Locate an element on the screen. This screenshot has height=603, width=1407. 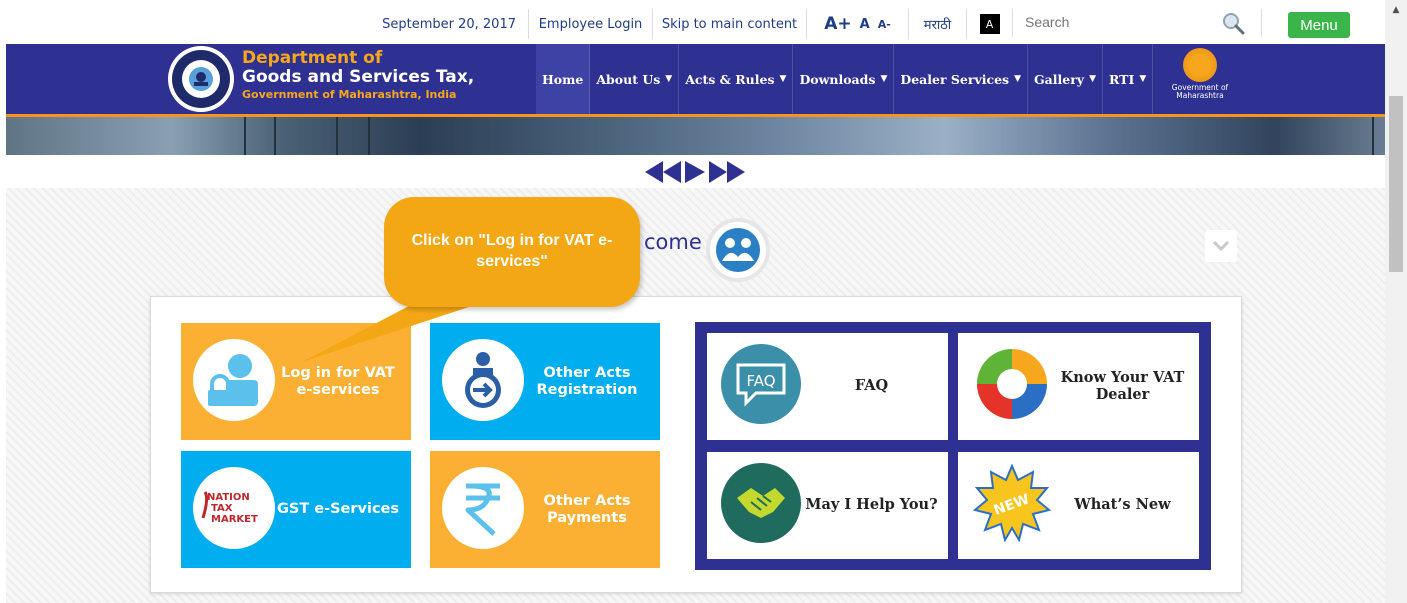
gov-maharashtra-logo: Government of Maharashtra is located at coordinates (1200, 73).